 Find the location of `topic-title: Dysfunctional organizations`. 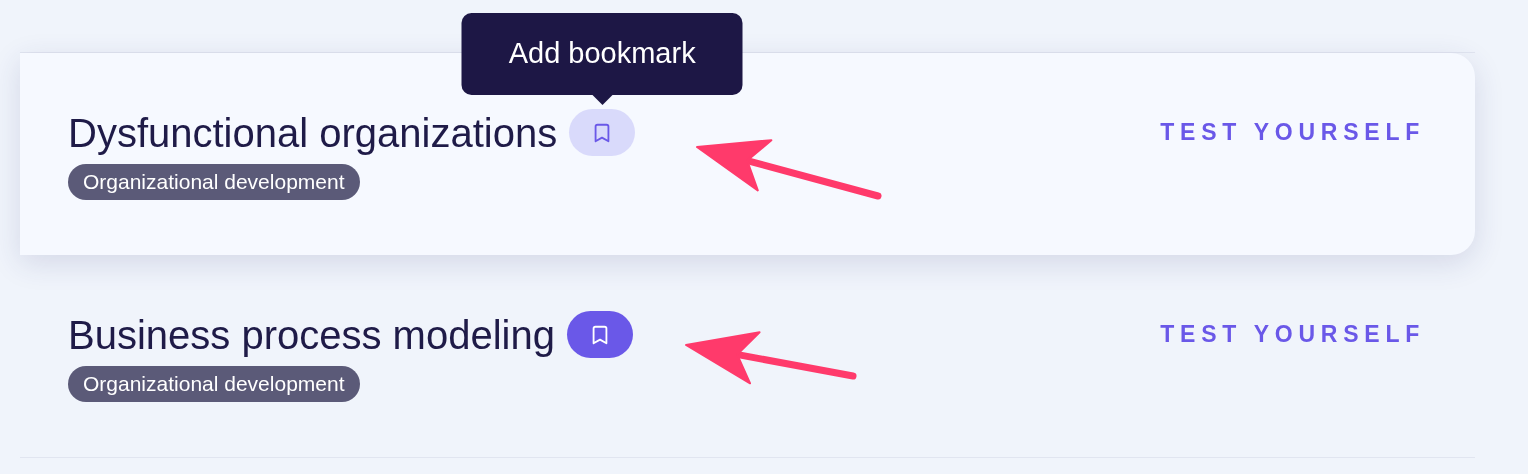

topic-title: Dysfunctional organizations is located at coordinates (313, 132).